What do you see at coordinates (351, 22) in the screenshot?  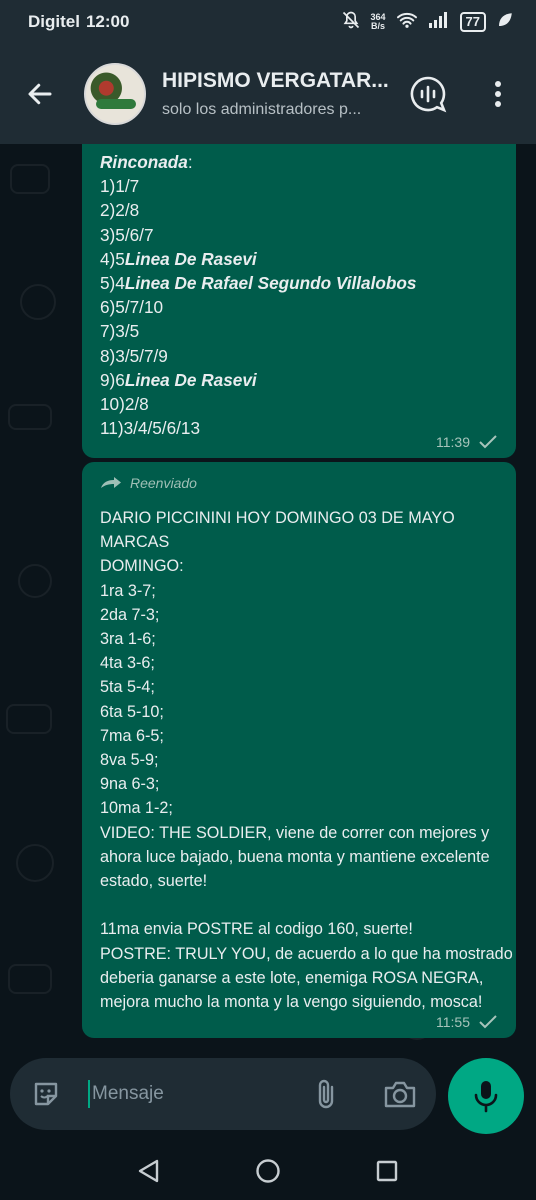 I see `mute-icon` at bounding box center [351, 22].